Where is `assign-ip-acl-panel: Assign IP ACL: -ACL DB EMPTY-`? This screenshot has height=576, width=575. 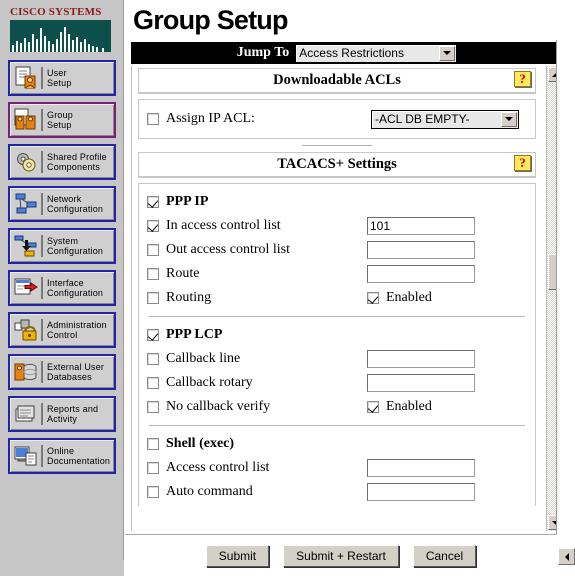
assign-ip-acl-panel: Assign IP ACL: -ACL DB EMPTY- is located at coordinates (337, 119).